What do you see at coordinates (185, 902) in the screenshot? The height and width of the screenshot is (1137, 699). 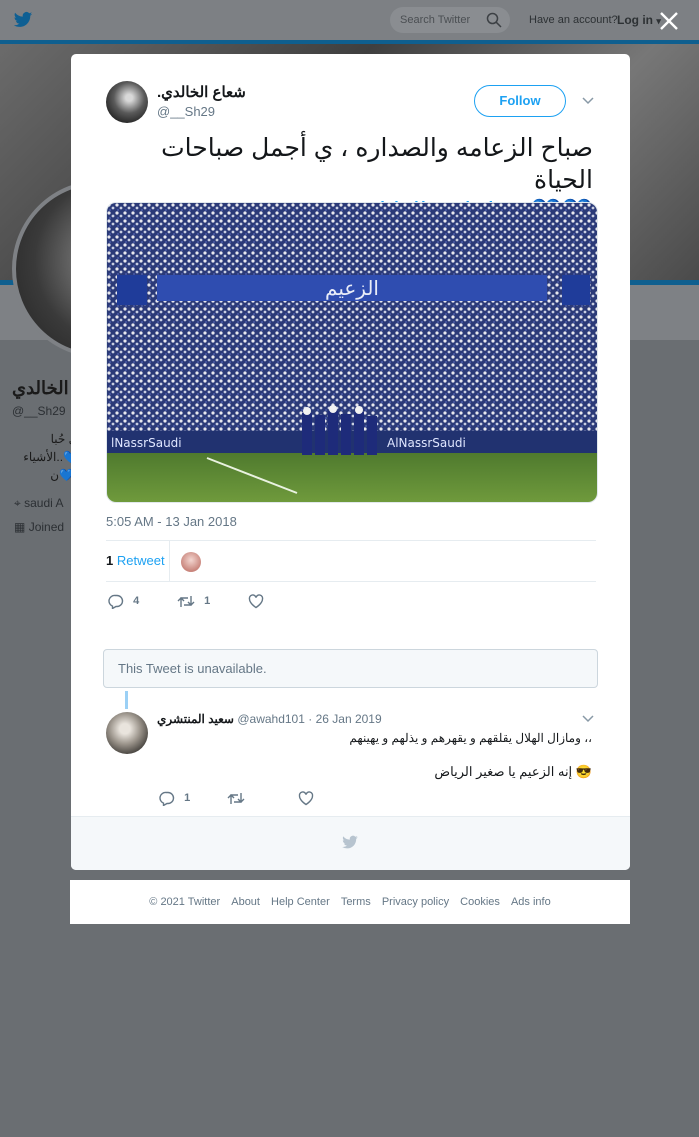 I see `copyright-text: © 2021 Twitter` at bounding box center [185, 902].